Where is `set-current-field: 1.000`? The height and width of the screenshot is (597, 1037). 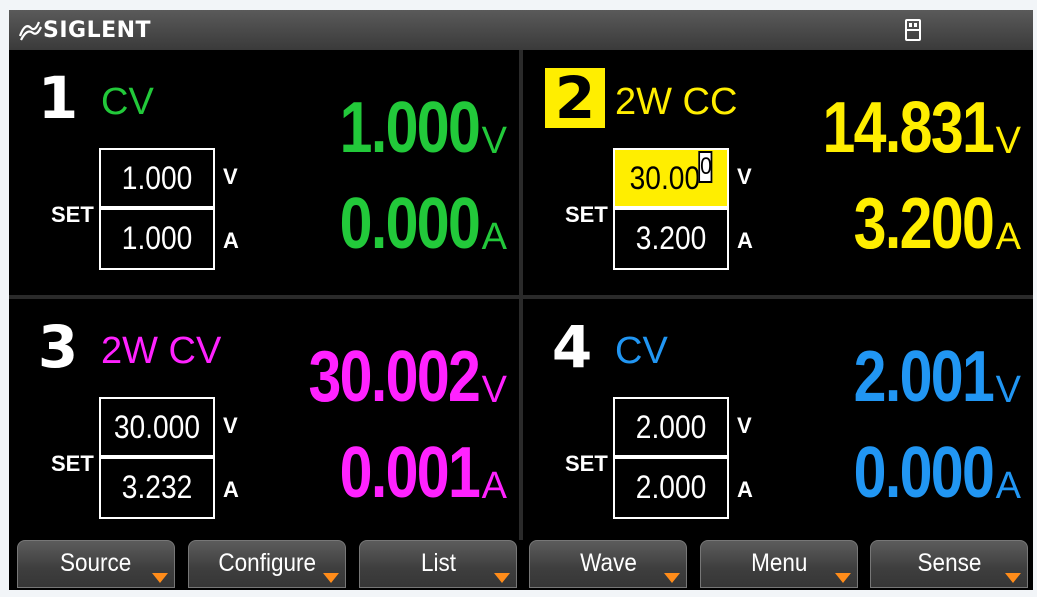 set-current-field: 1.000 is located at coordinates (157, 239).